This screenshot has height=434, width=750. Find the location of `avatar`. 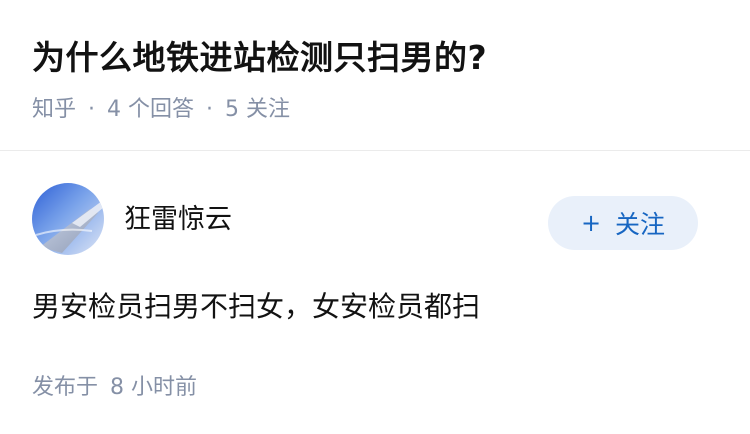

avatar is located at coordinates (68, 219).